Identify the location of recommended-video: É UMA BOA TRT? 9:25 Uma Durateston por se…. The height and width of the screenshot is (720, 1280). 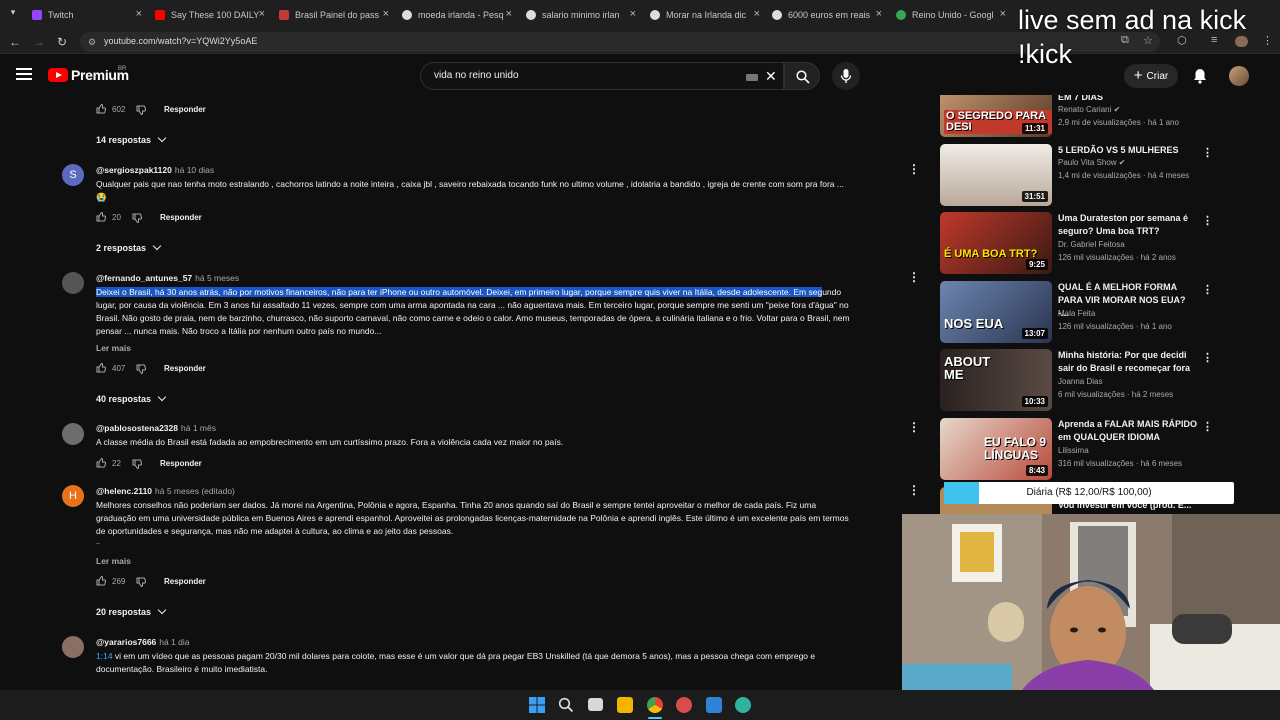
(1090, 244).